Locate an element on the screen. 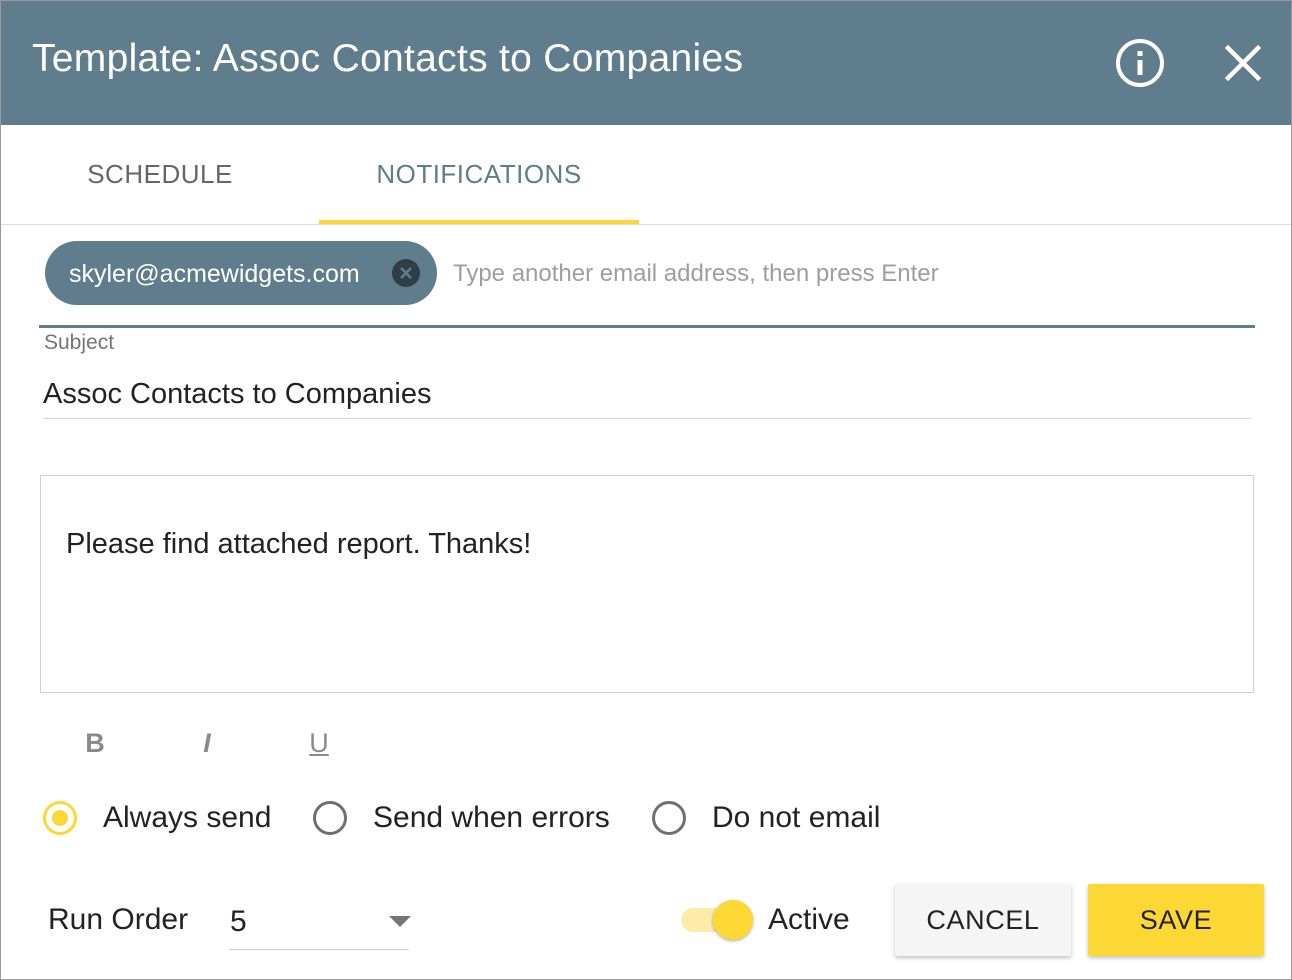  save-button: SAVE is located at coordinates (1176, 920).